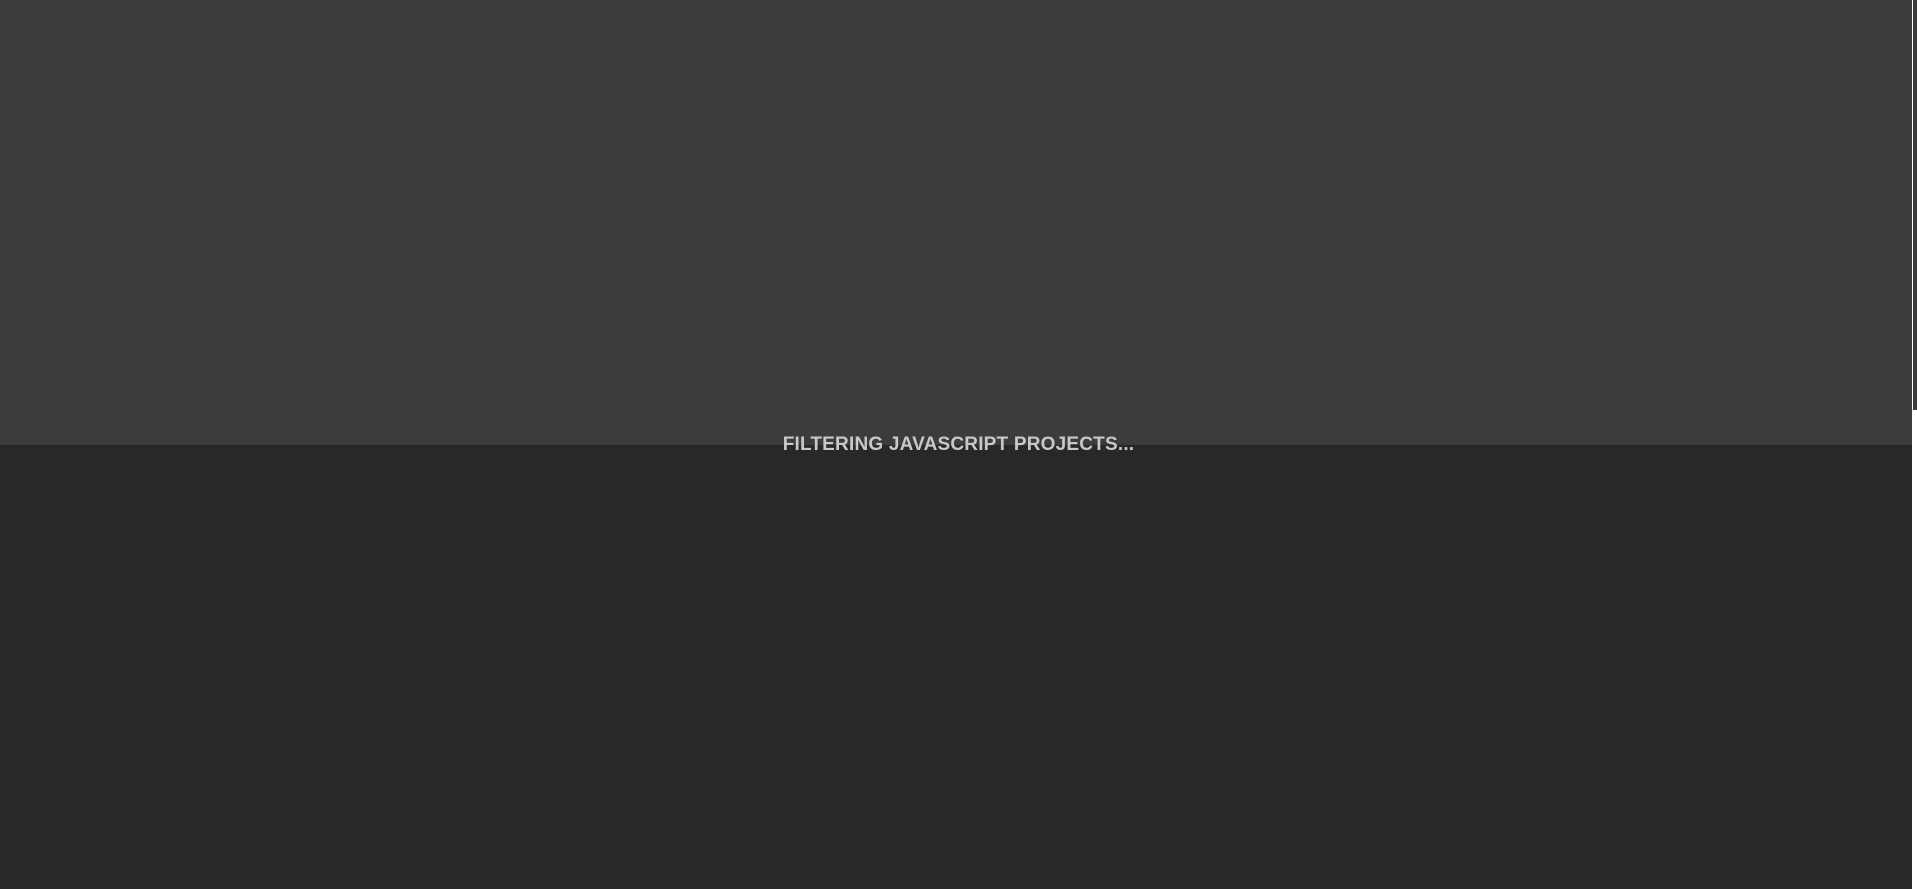 The height and width of the screenshot is (889, 1917). Describe the element at coordinates (1915, 205) in the screenshot. I see `scrollbar-thumb` at that location.